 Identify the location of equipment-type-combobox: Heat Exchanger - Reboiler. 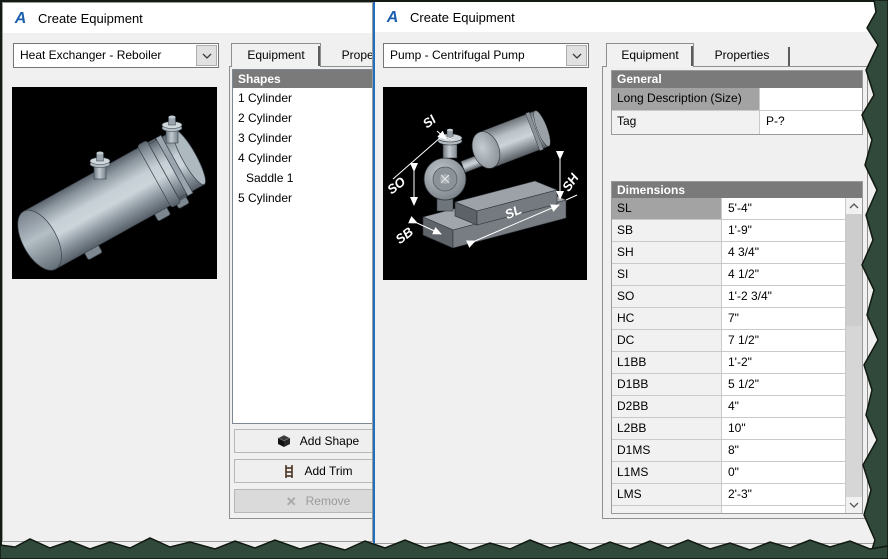
(116, 55).